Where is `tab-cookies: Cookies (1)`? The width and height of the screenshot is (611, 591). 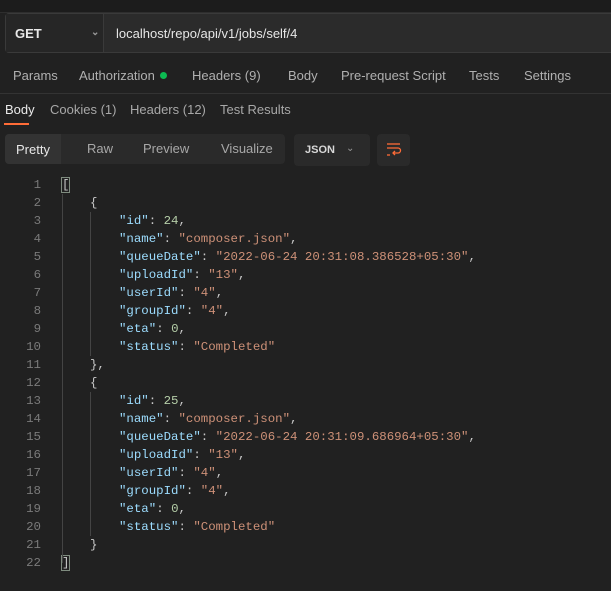
tab-cookies: Cookies (1) is located at coordinates (83, 109).